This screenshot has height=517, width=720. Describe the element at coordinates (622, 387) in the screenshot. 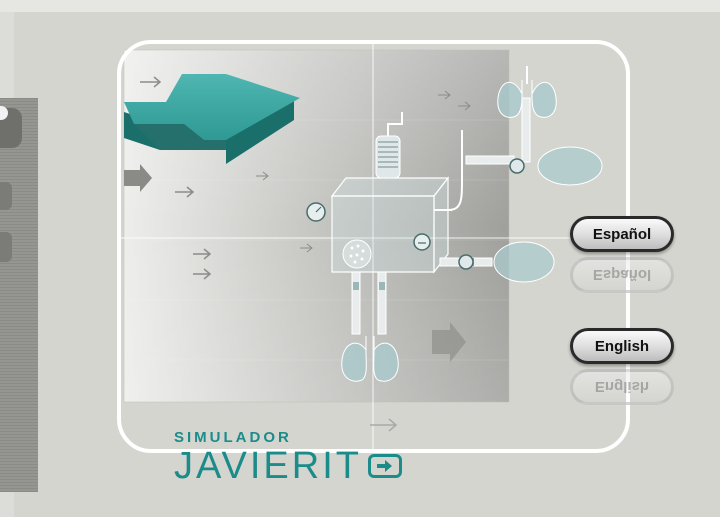

I see `english-button-reflection: English` at that location.